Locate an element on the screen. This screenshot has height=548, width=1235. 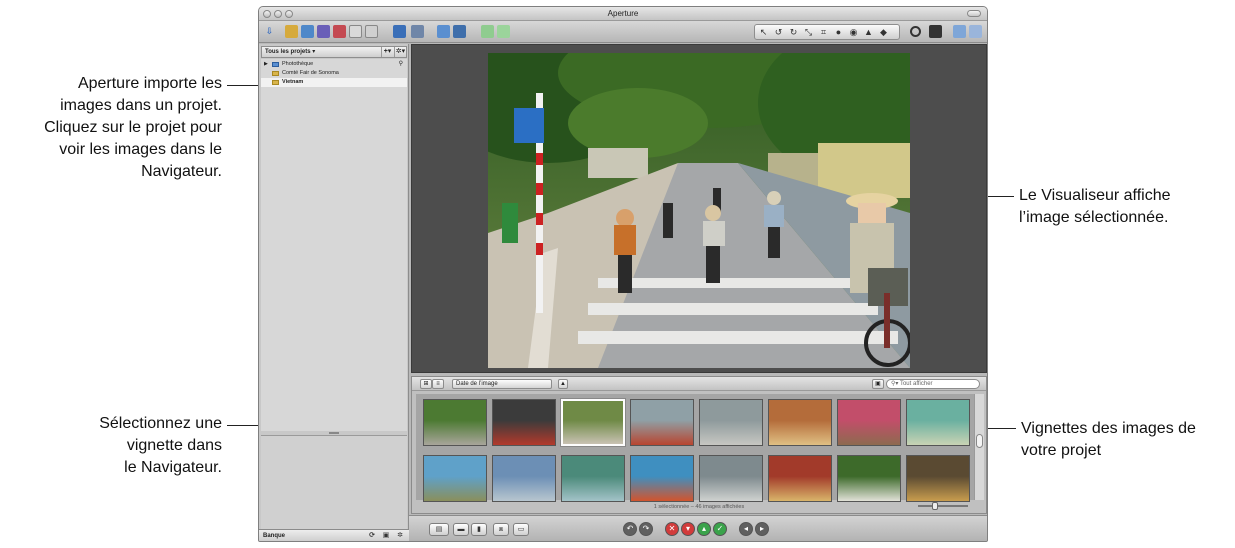
new-album-icon is located at coordinates (323, 31).